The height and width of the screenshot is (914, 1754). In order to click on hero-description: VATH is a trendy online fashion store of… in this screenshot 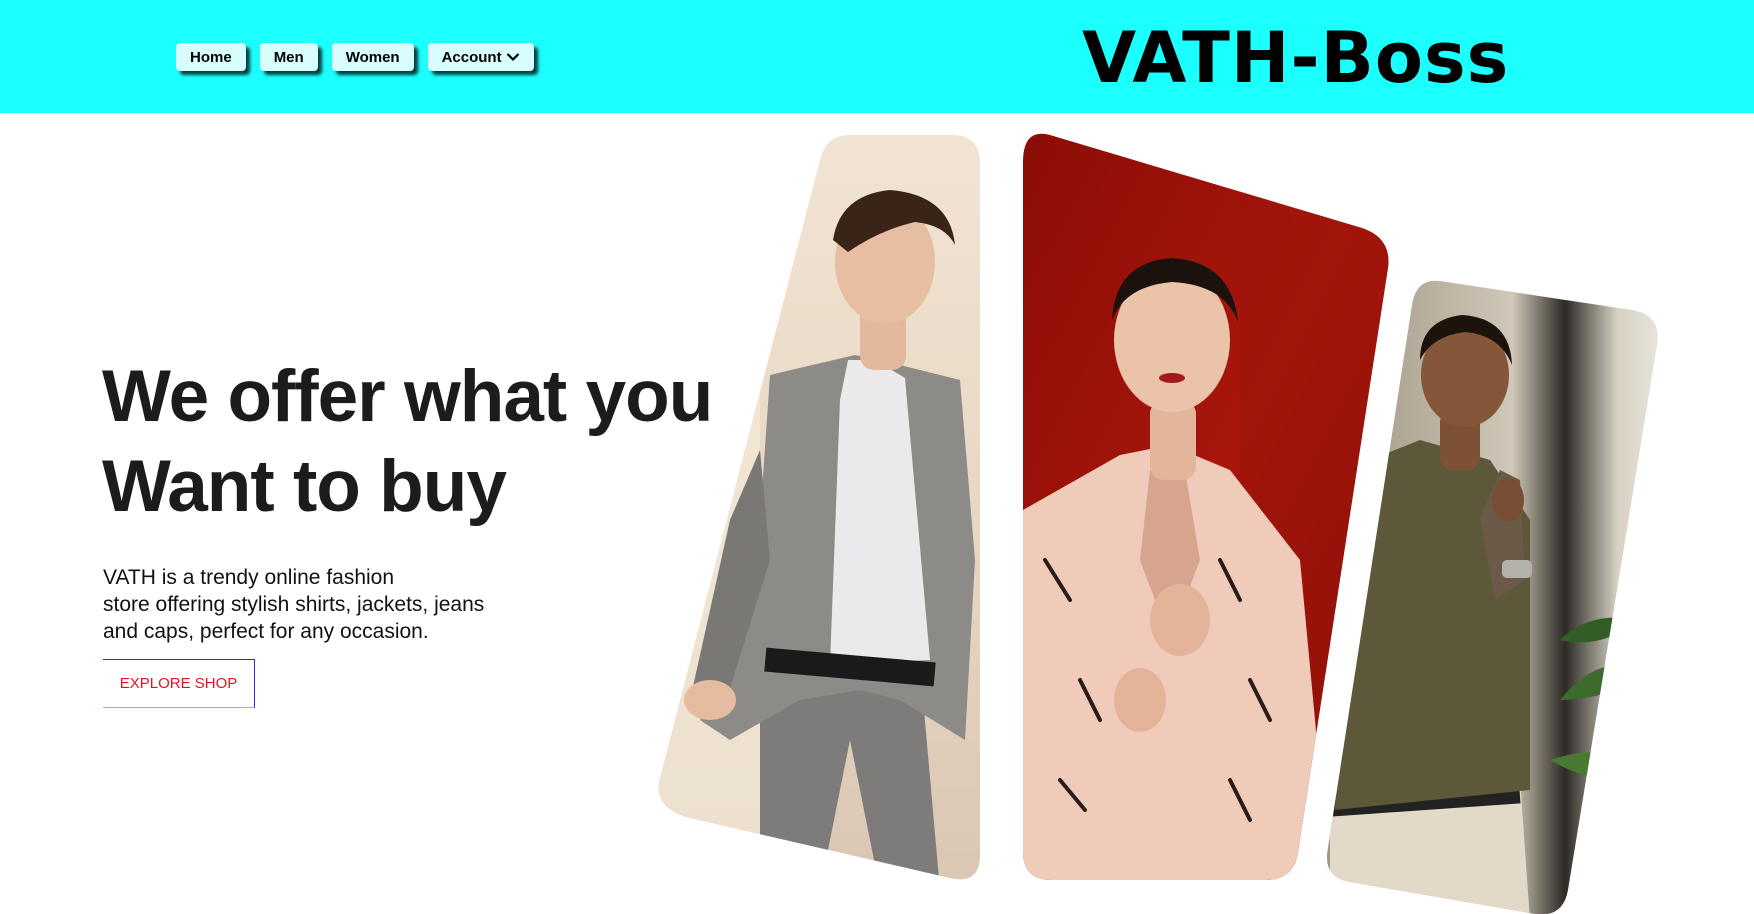, I will do `click(293, 604)`.